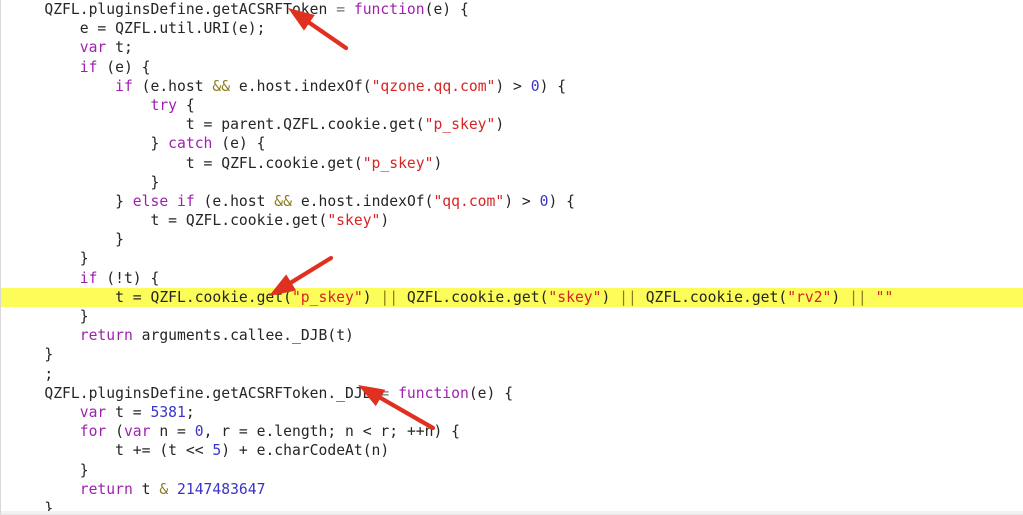 This screenshot has width=1023, height=515. I want to click on code-token-str: "qq.com", so click(469, 201).